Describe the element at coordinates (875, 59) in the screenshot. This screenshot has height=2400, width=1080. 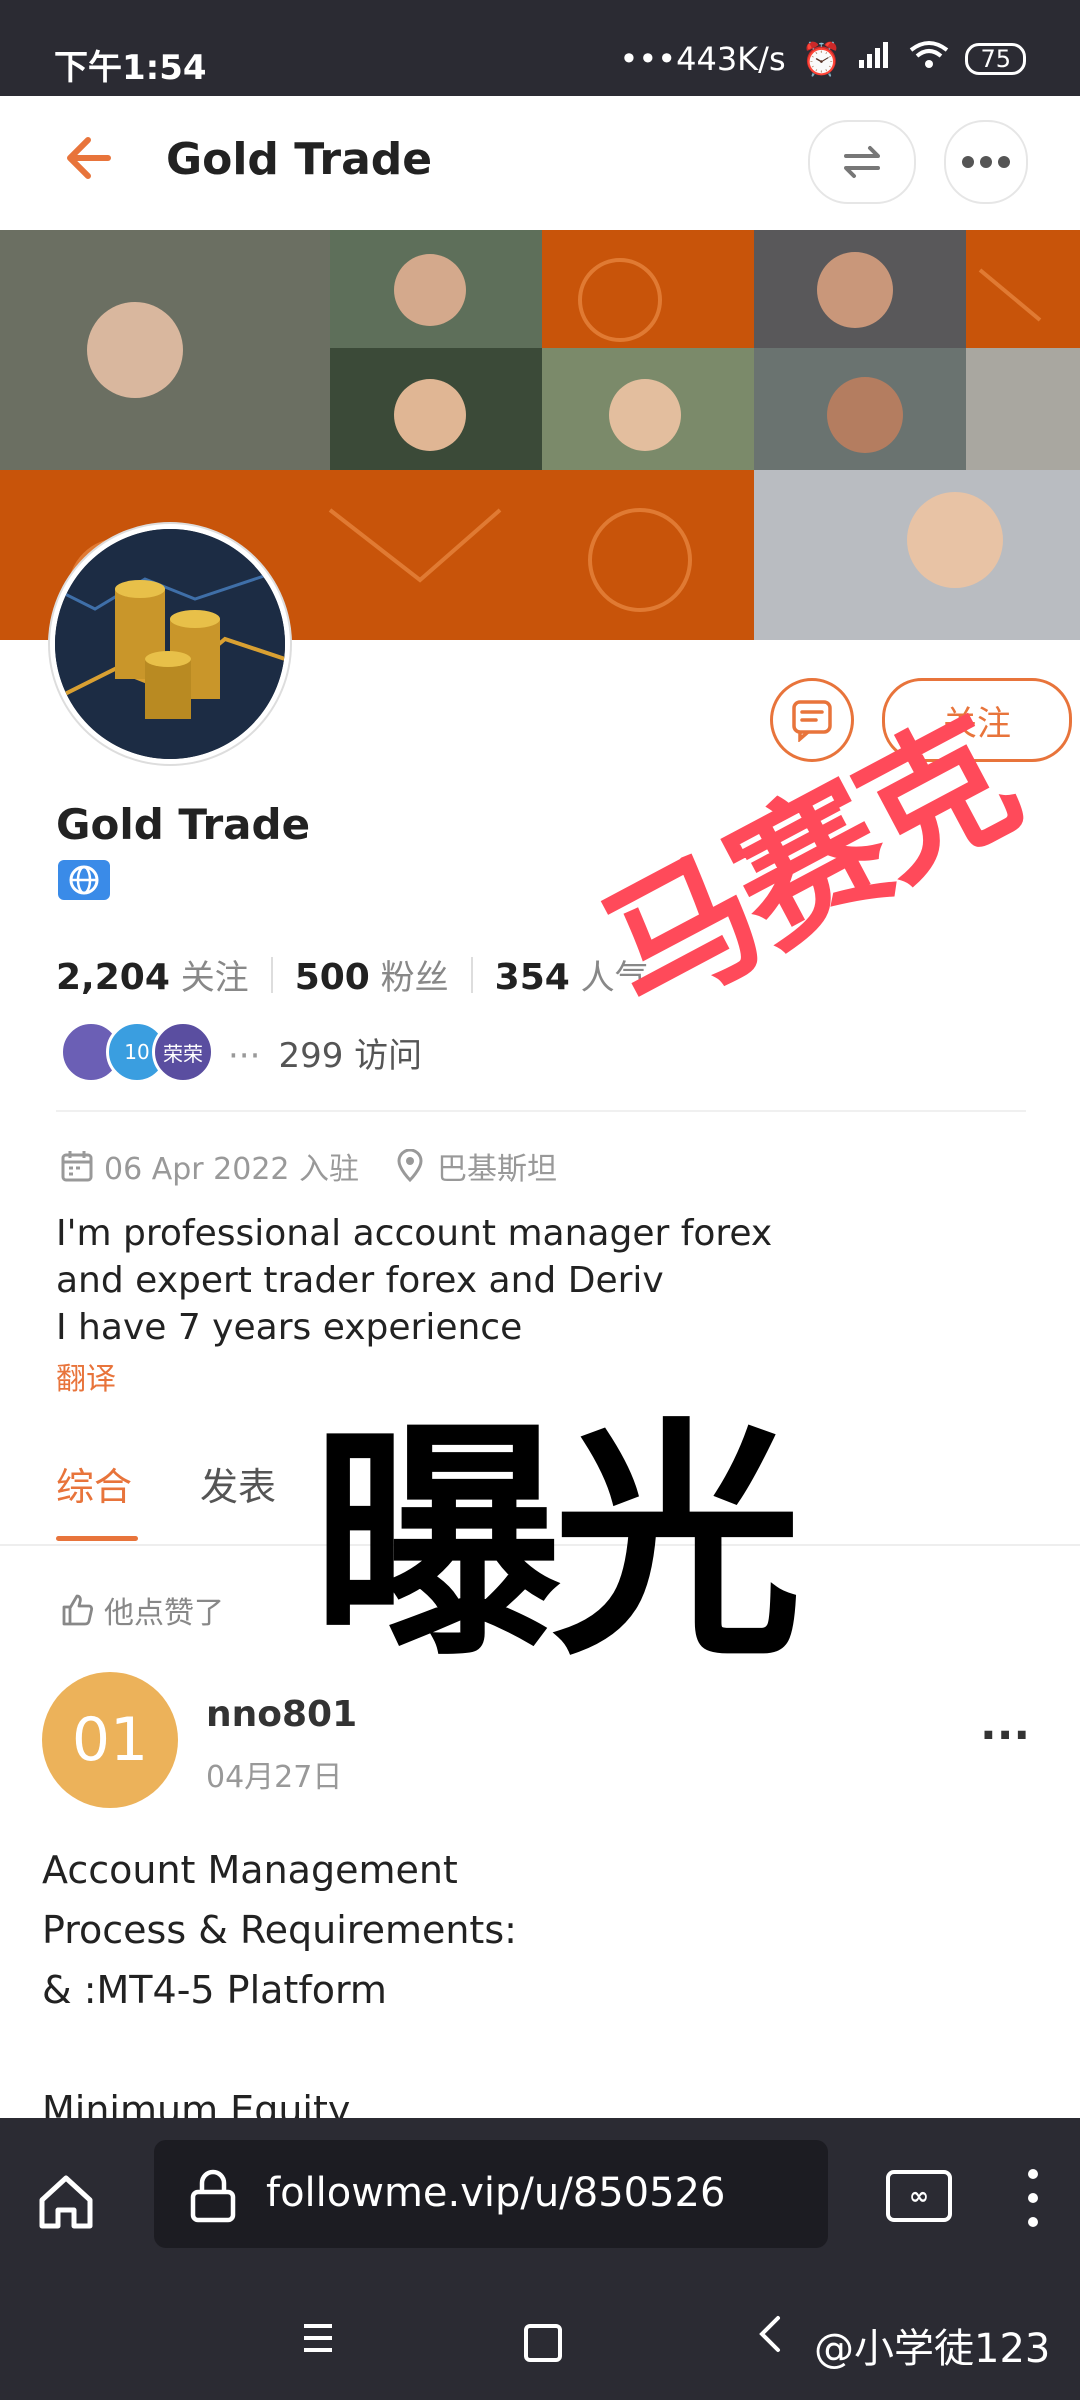
I see `signal-icon` at that location.